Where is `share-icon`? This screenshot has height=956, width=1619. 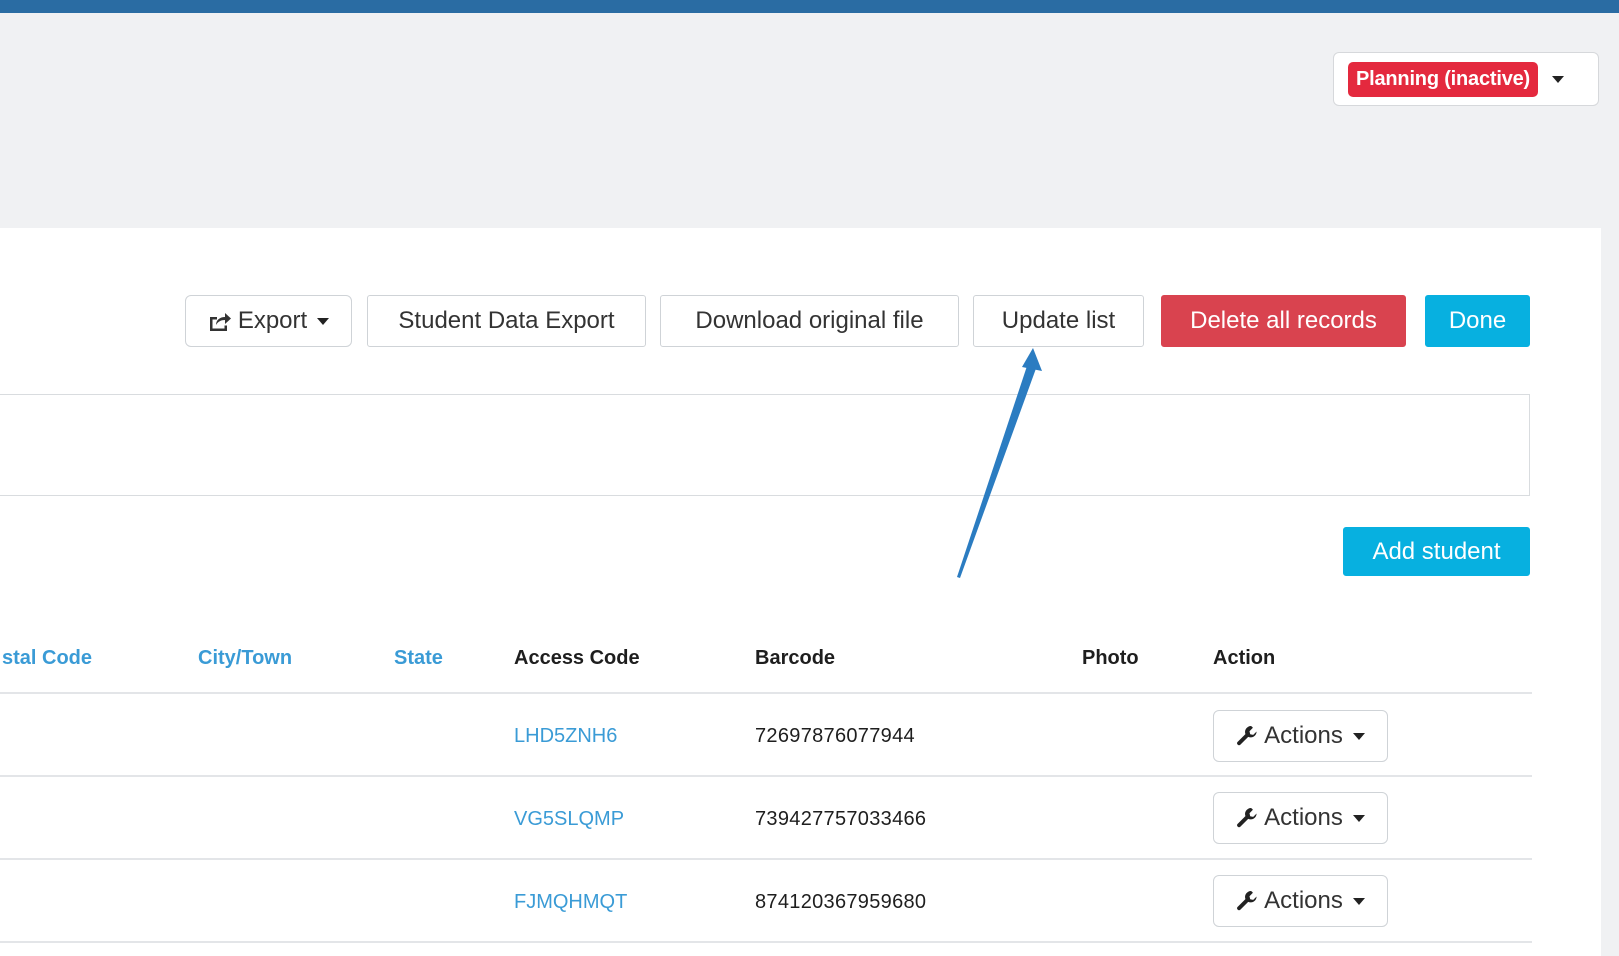 share-icon is located at coordinates (220, 321).